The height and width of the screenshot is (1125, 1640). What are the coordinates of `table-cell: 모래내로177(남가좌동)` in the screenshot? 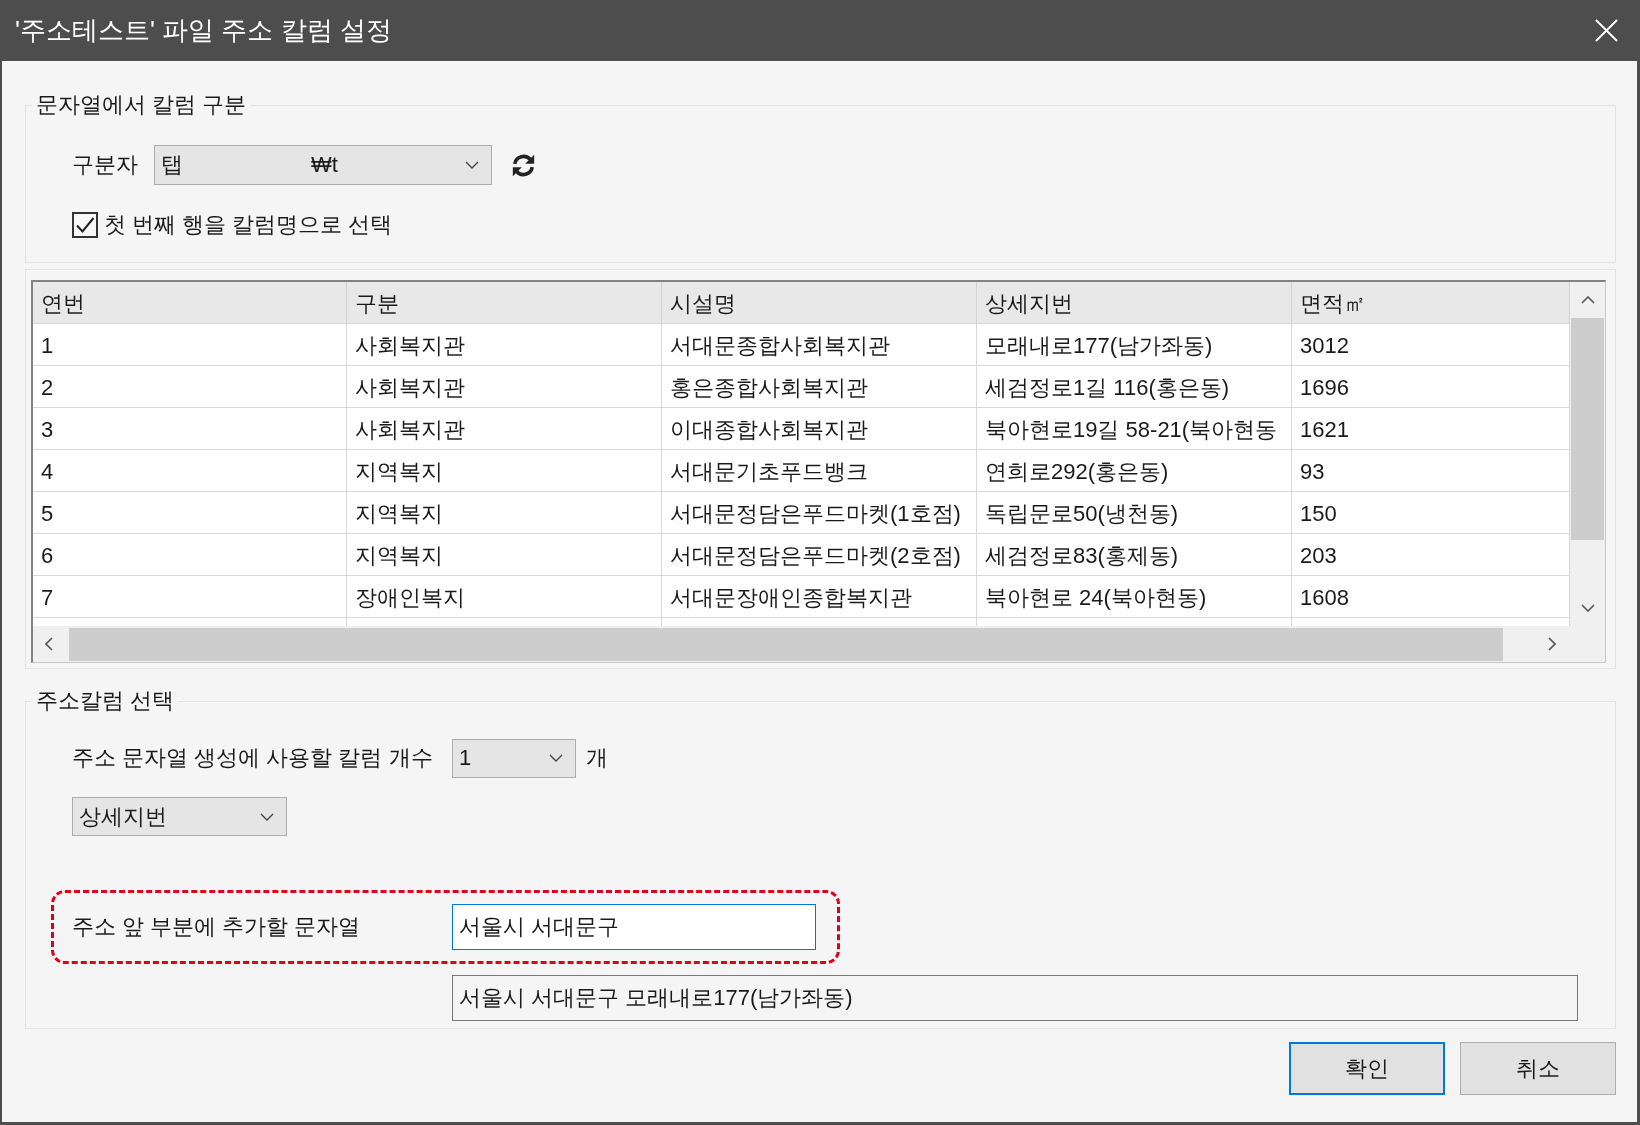 It's located at (1134, 345).